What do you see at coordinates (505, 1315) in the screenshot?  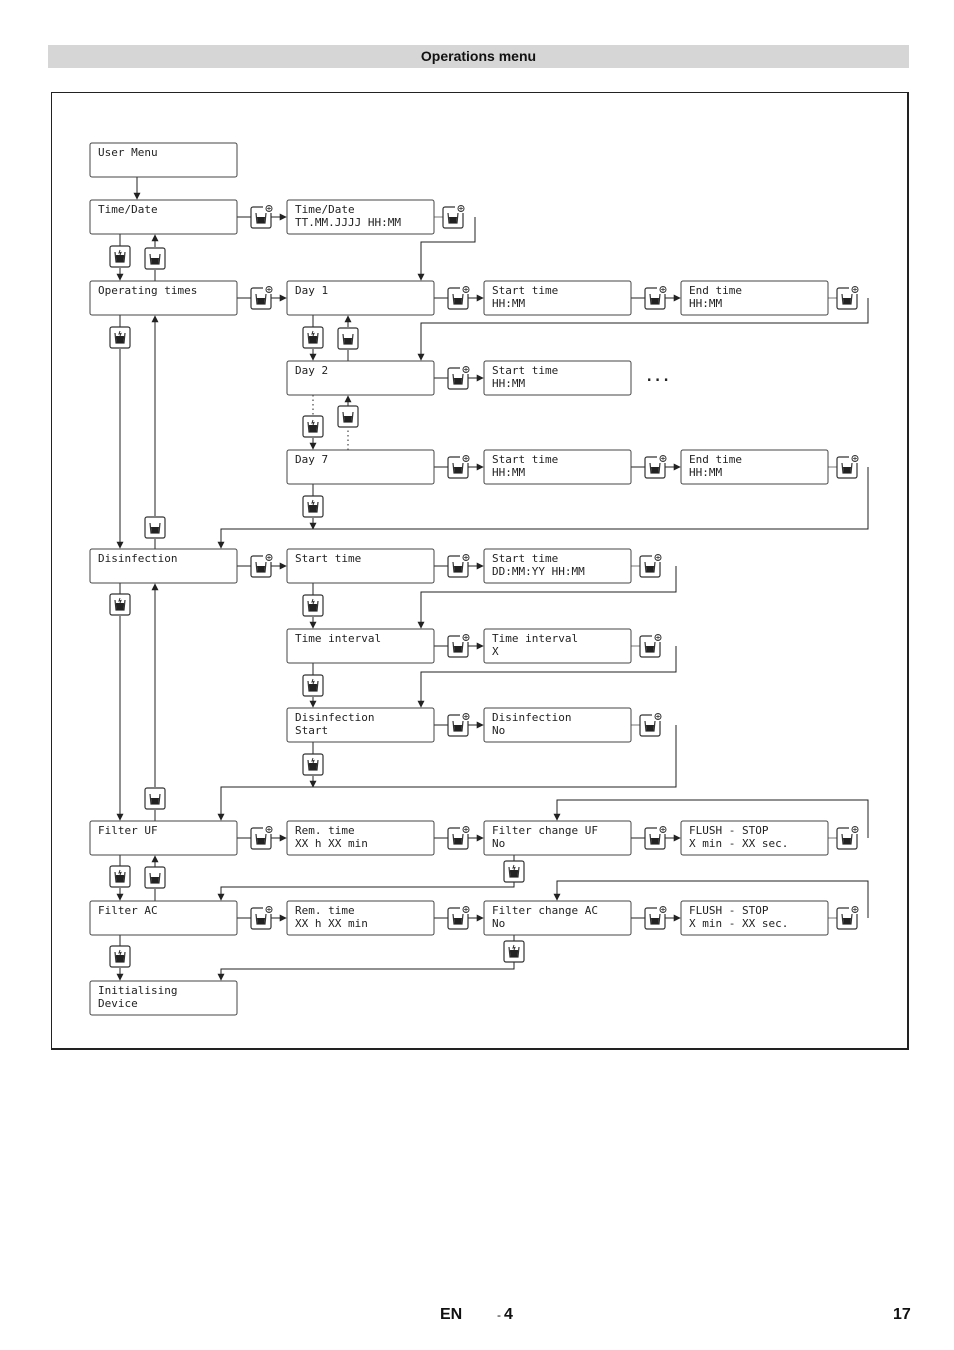 I see `footer-section: -4` at bounding box center [505, 1315].